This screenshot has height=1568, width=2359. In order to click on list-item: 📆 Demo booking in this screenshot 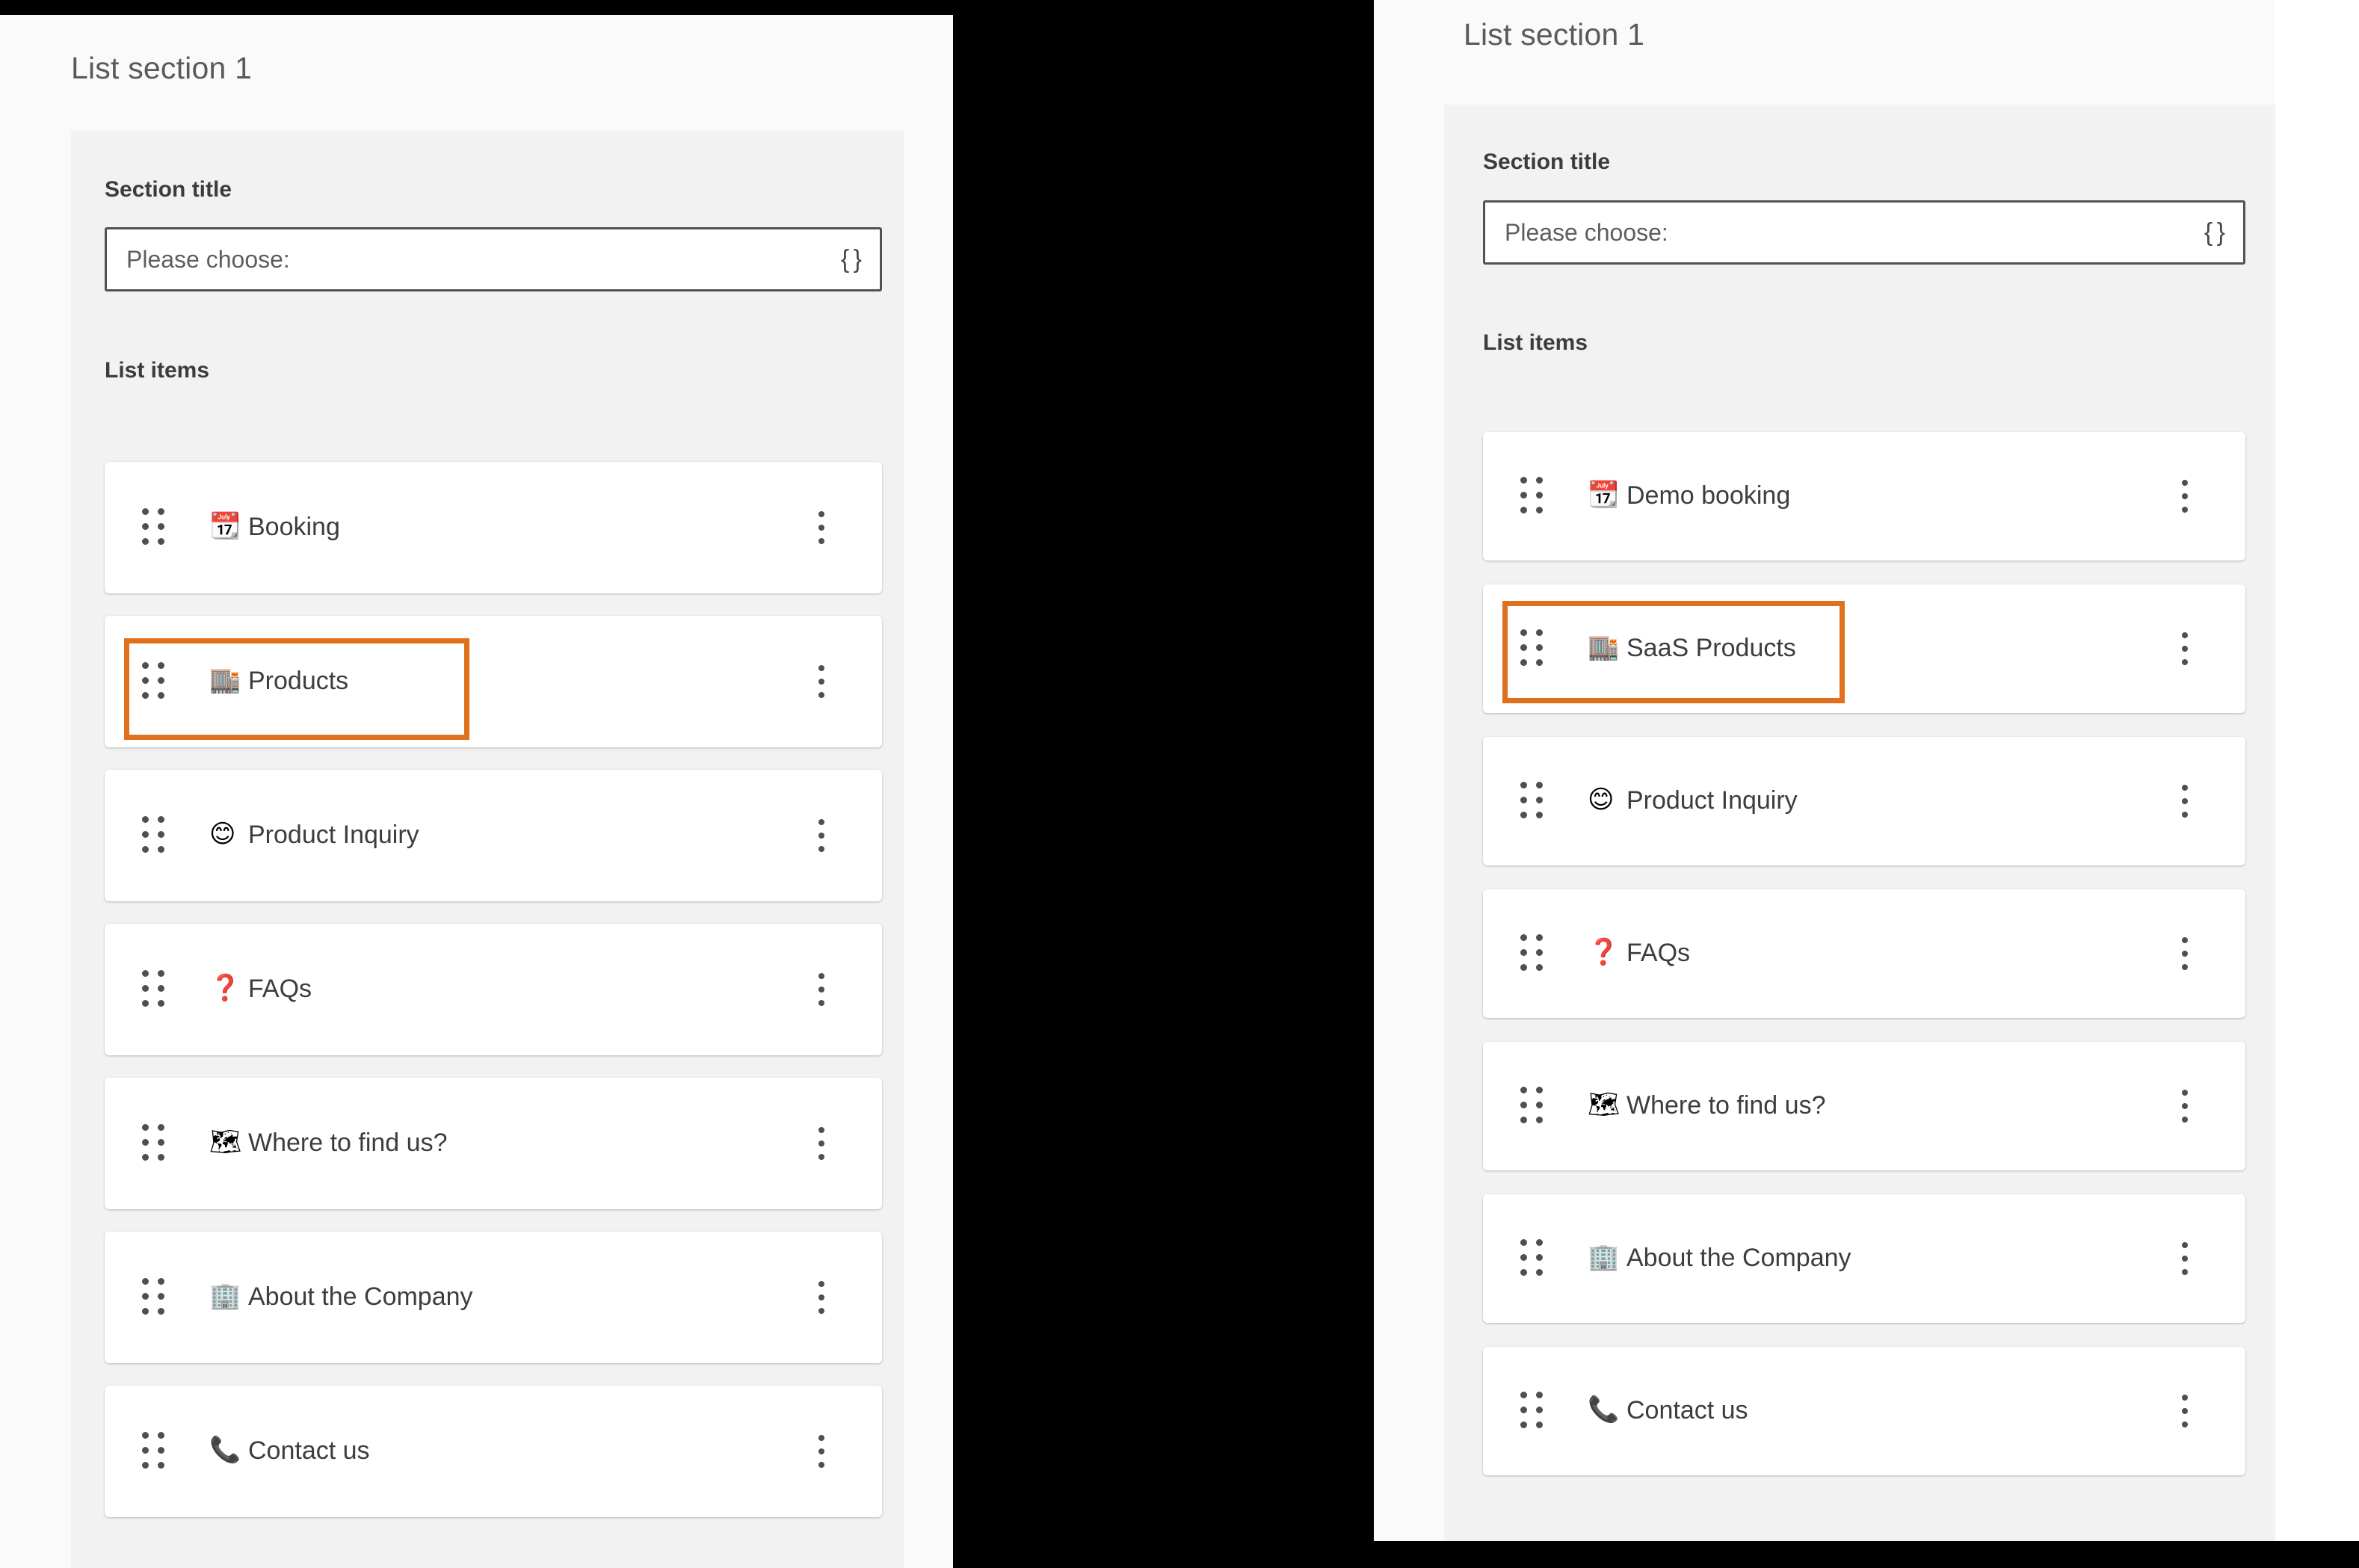, I will do `click(1864, 496)`.